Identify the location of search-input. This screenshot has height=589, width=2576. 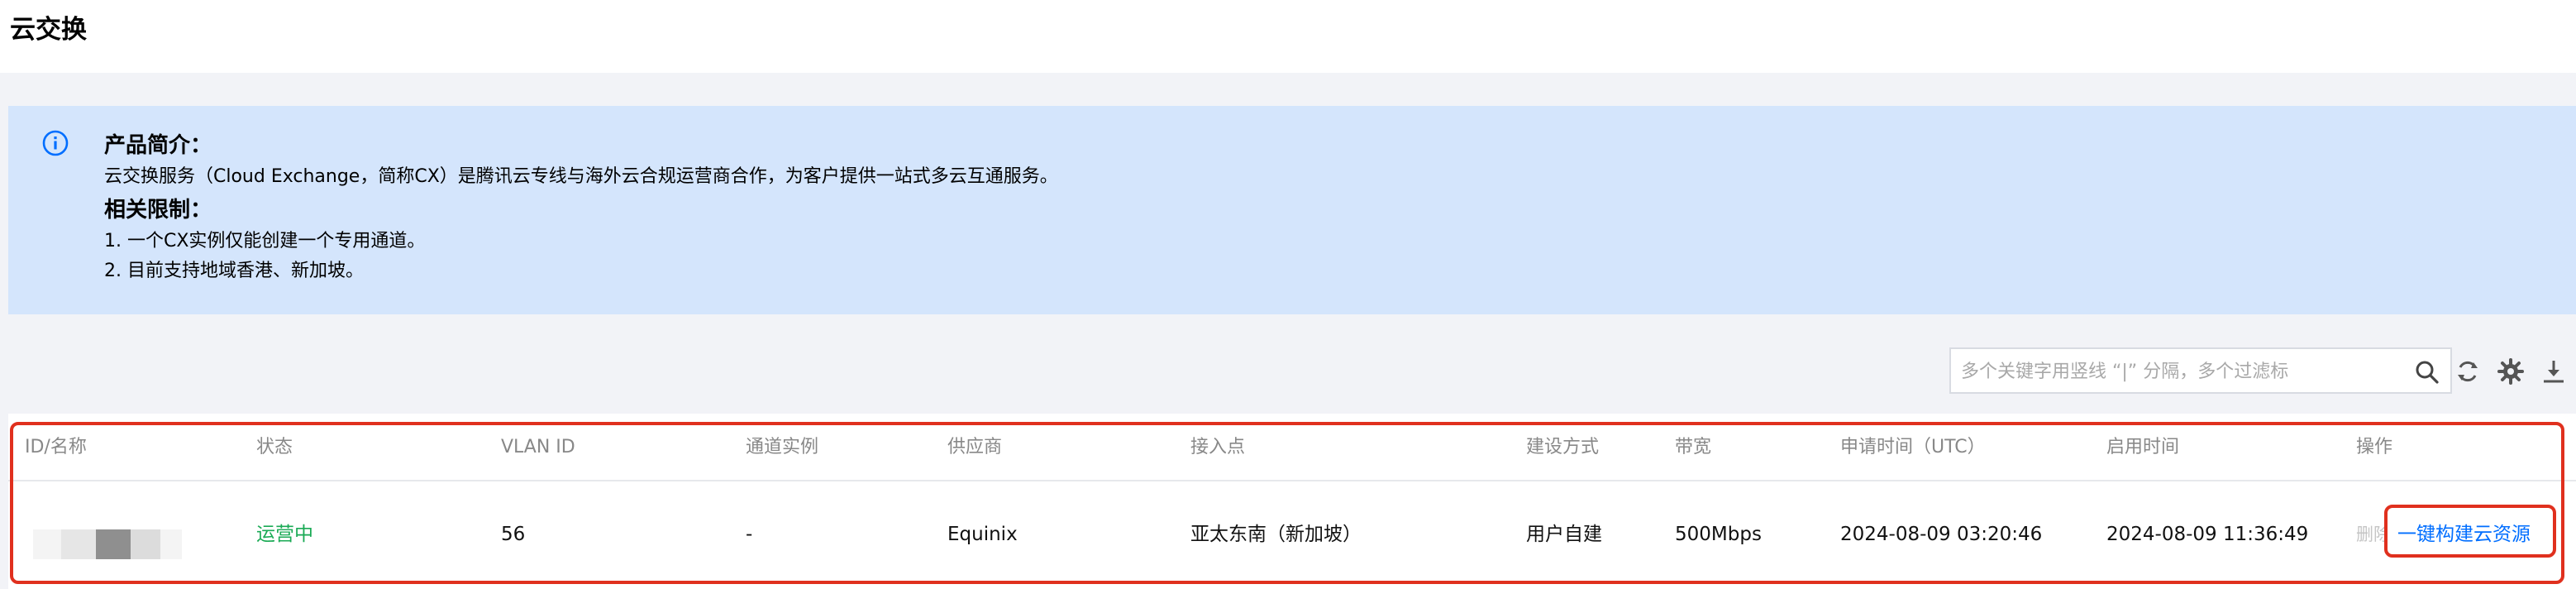
(2184, 372).